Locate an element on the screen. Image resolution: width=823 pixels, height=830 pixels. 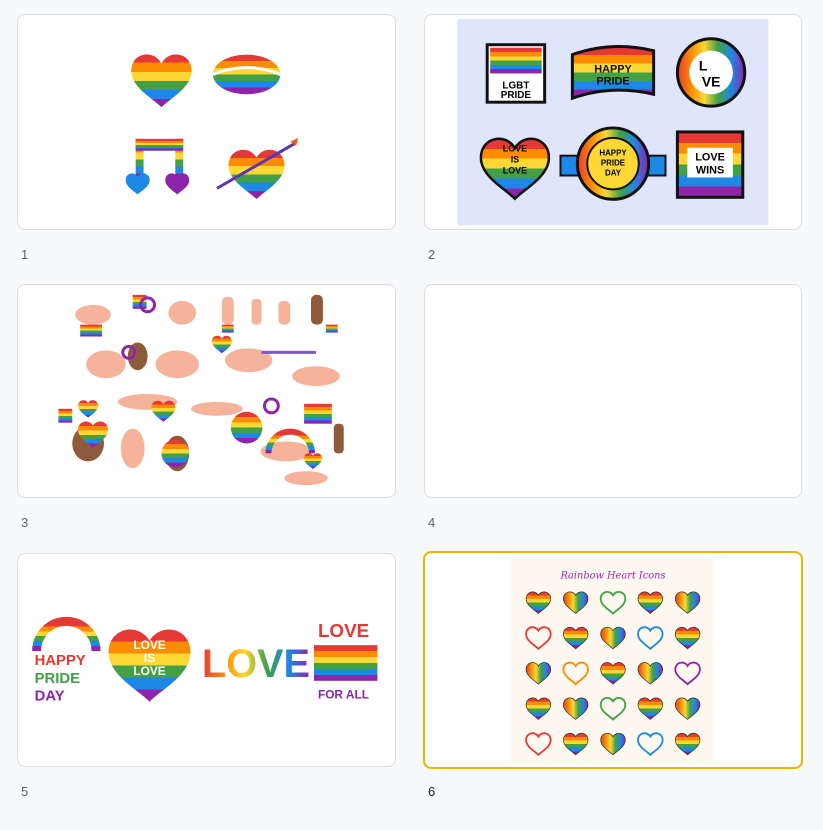
slide-number-6: 6 is located at coordinates (432, 791).